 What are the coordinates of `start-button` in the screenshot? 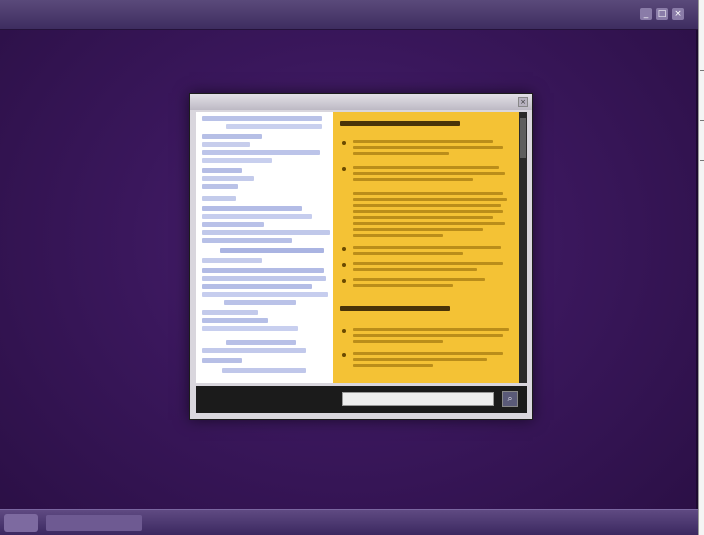 It's located at (21, 523).